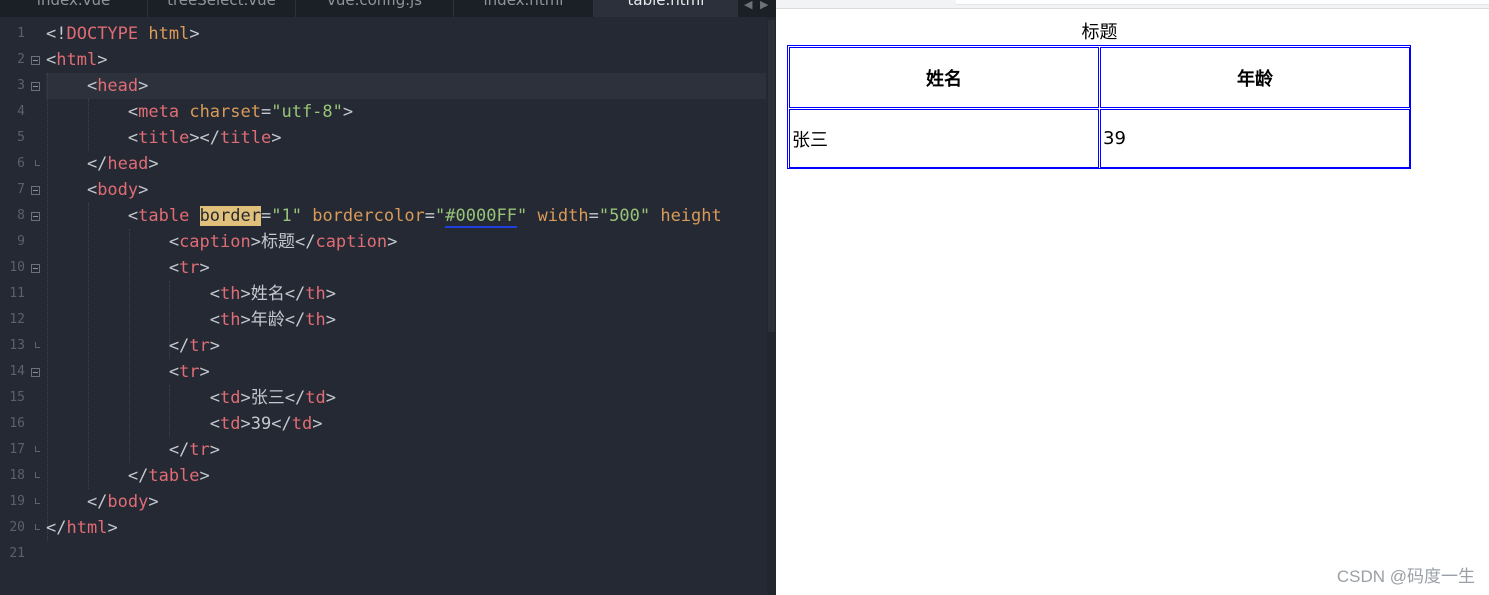  Describe the element at coordinates (191, 294) in the screenshot. I see `code-line: <th>姓名</th>` at that location.